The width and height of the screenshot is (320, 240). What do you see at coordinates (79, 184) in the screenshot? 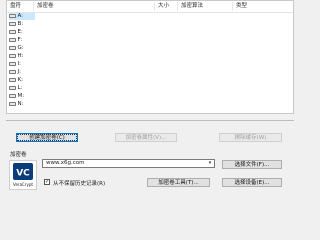
I see `never-save-history-label: 从不保留历史记录(R)` at bounding box center [79, 184].